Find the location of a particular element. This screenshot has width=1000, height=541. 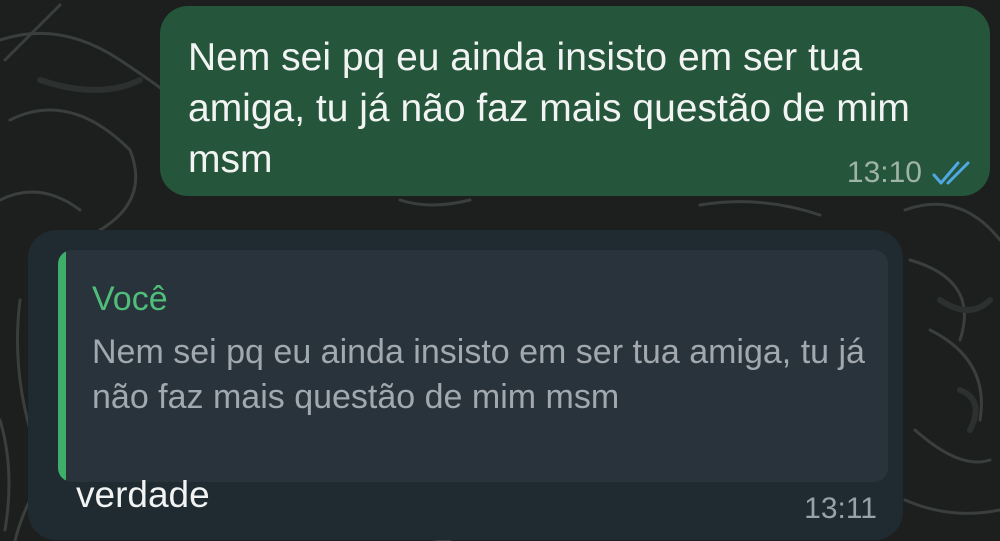

quote-accent-bar is located at coordinates (62, 366).